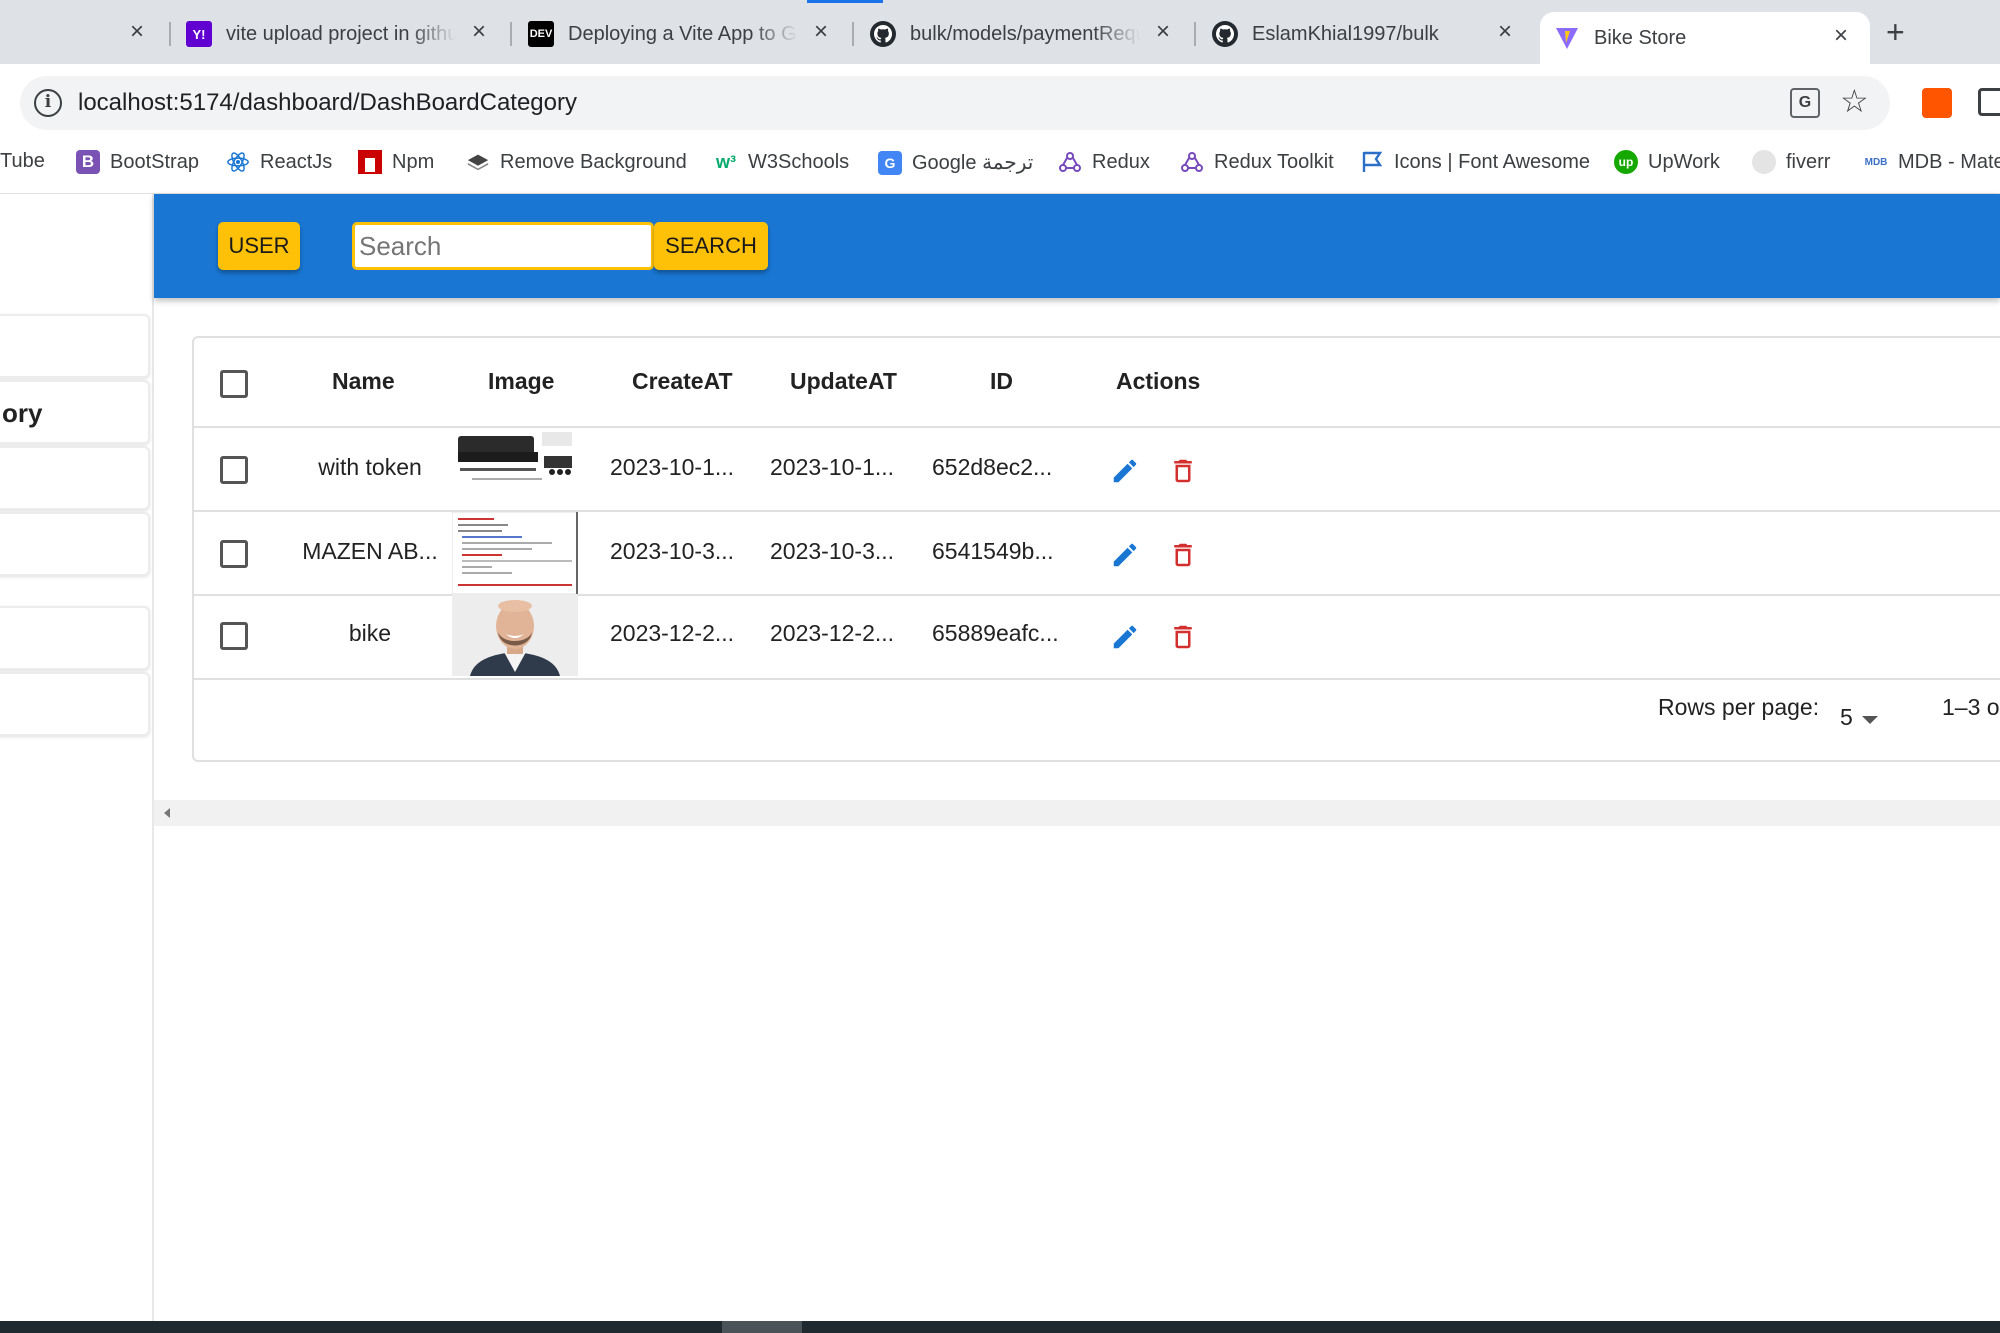 The width and height of the screenshot is (2000, 1333). I want to click on column-header-id: ID, so click(1001, 381).